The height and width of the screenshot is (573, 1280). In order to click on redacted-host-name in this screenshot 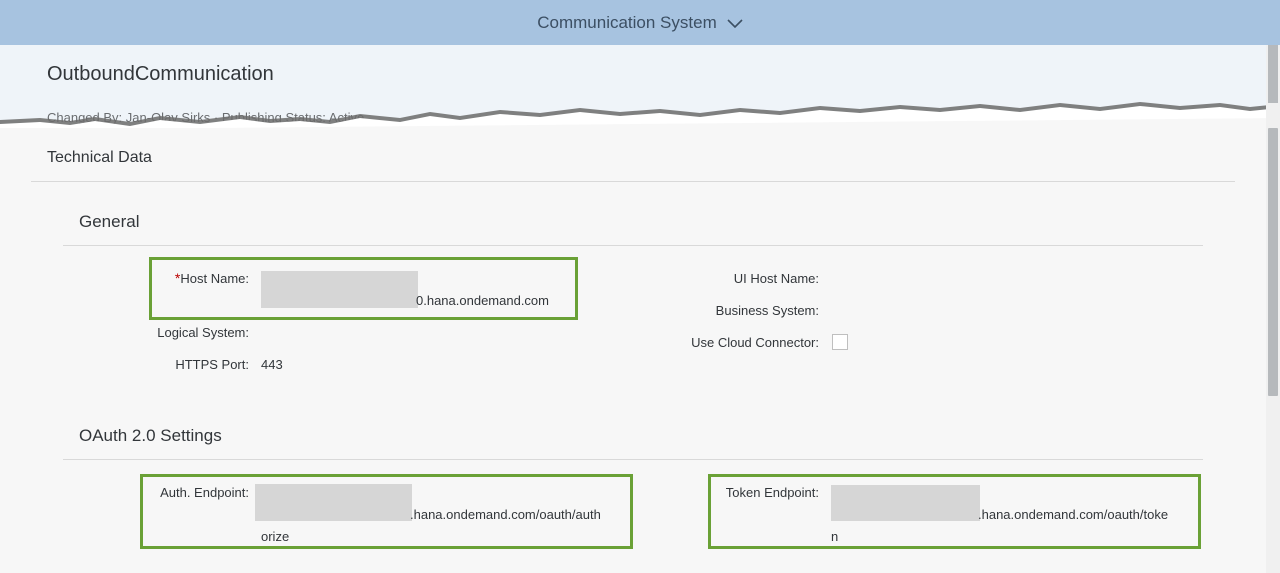, I will do `click(339, 289)`.